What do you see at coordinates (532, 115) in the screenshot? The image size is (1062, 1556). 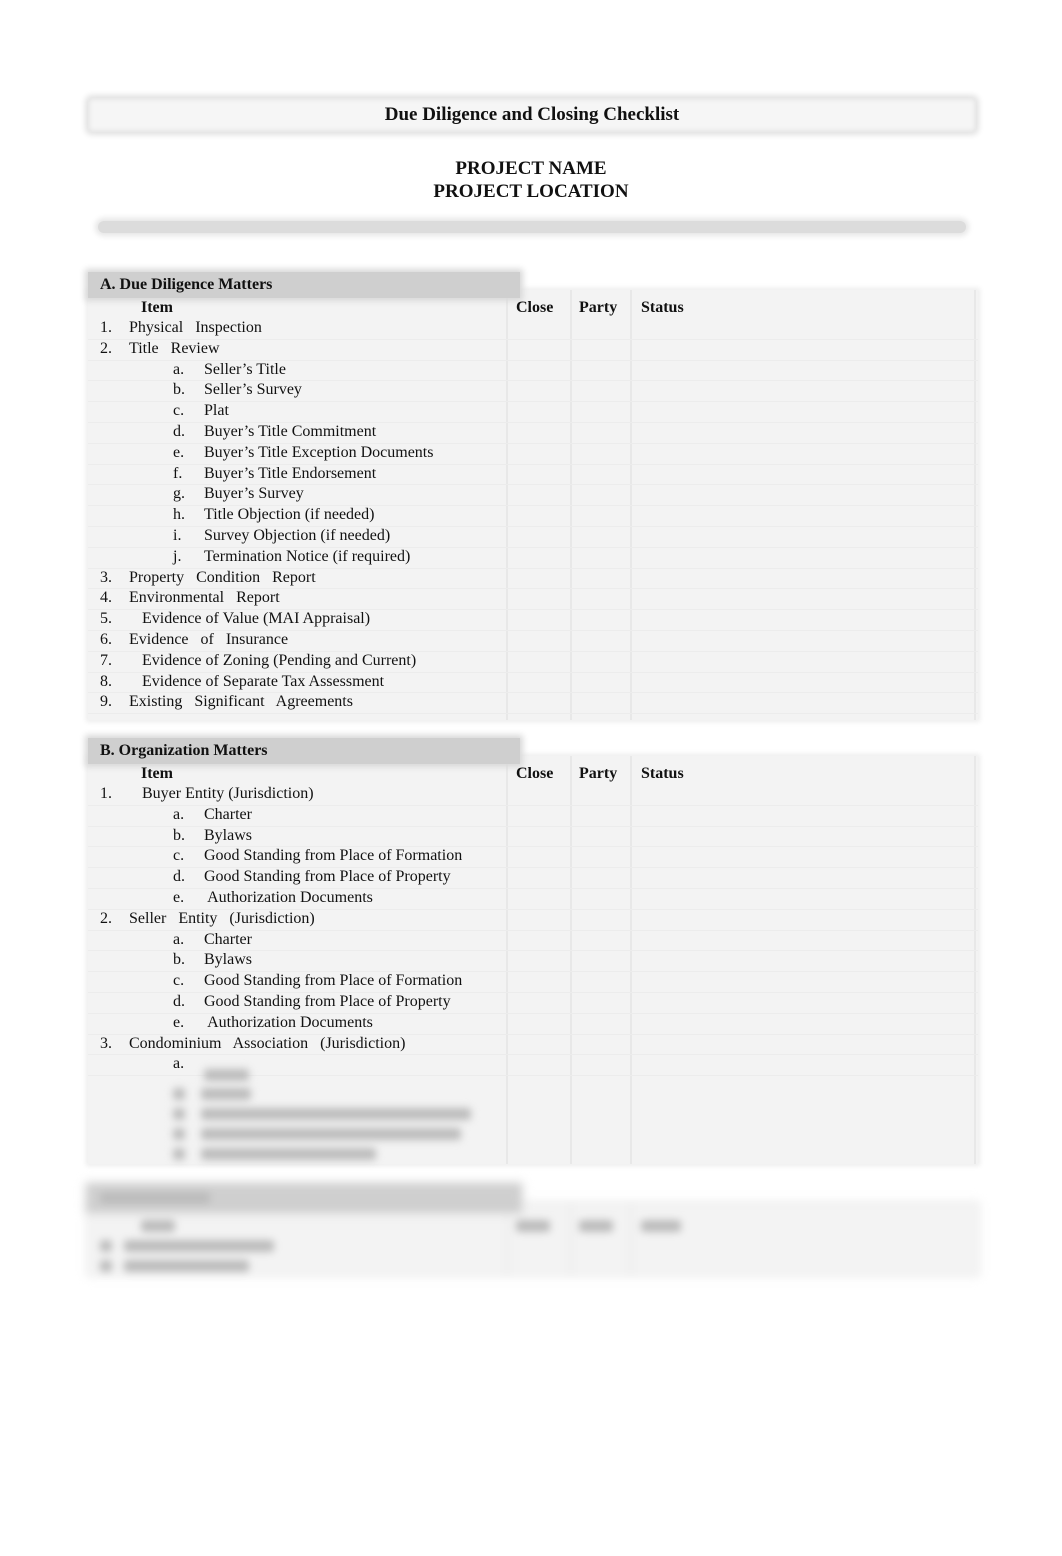 I see `document-title: Due Diligence and Closing Checklist` at bounding box center [532, 115].